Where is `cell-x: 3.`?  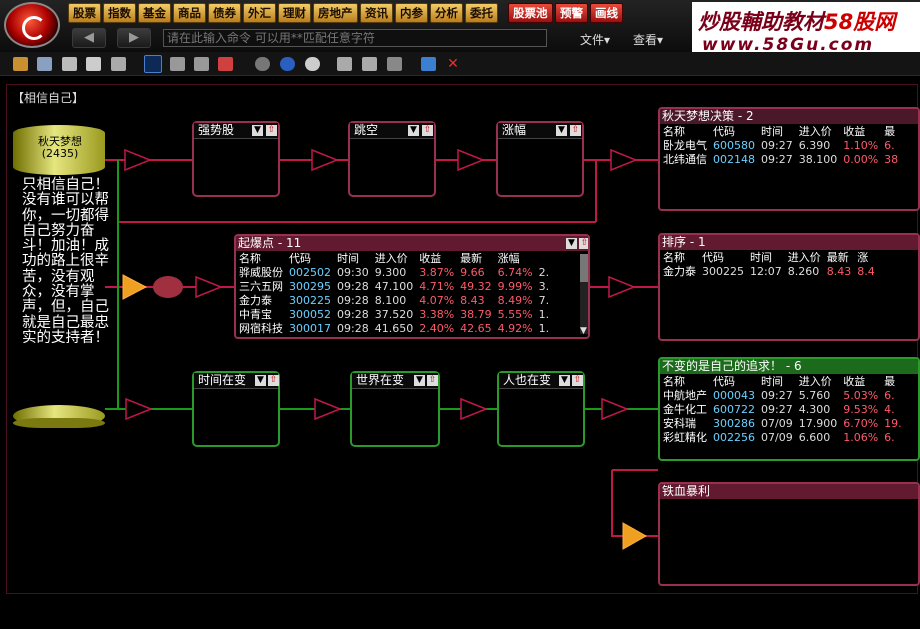
cell-x: 3. is located at coordinates (544, 286).